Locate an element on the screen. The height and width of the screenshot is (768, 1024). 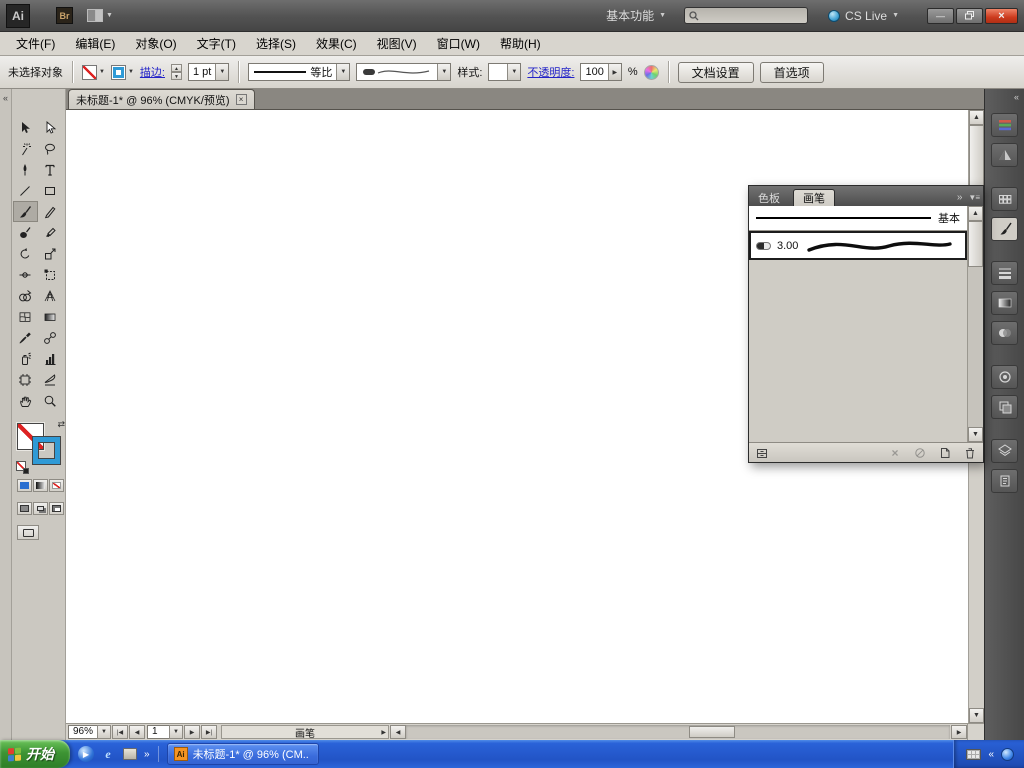
gradient-button is located at coordinates (40, 485).